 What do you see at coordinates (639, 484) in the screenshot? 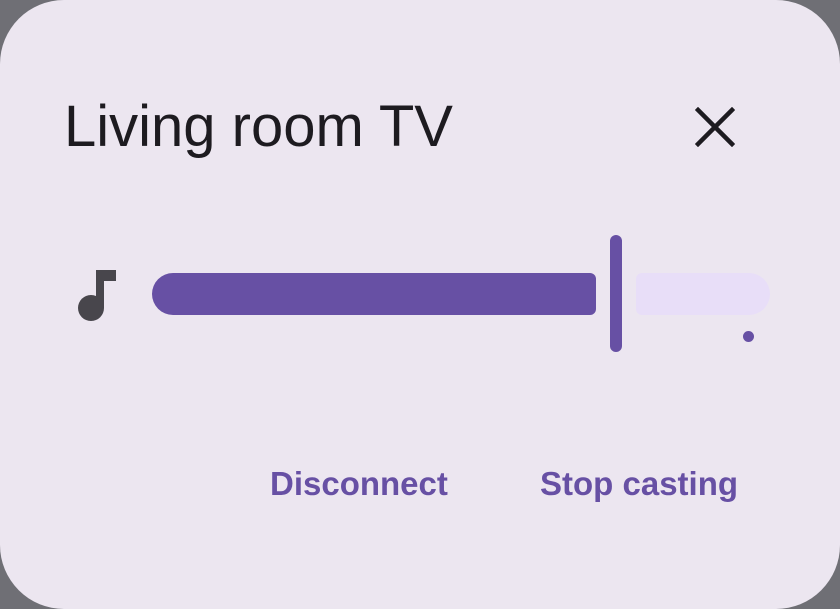
I see `stop-casting-button: Stop casting` at bounding box center [639, 484].